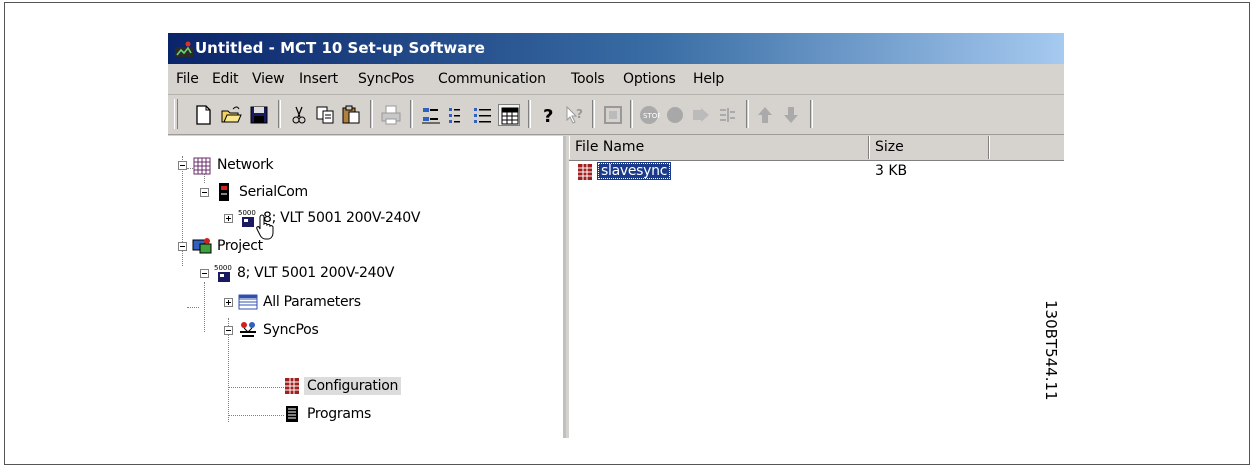 The image size is (1253, 468). Describe the element at coordinates (225, 79) in the screenshot. I see `menu-edit: Edit` at that location.